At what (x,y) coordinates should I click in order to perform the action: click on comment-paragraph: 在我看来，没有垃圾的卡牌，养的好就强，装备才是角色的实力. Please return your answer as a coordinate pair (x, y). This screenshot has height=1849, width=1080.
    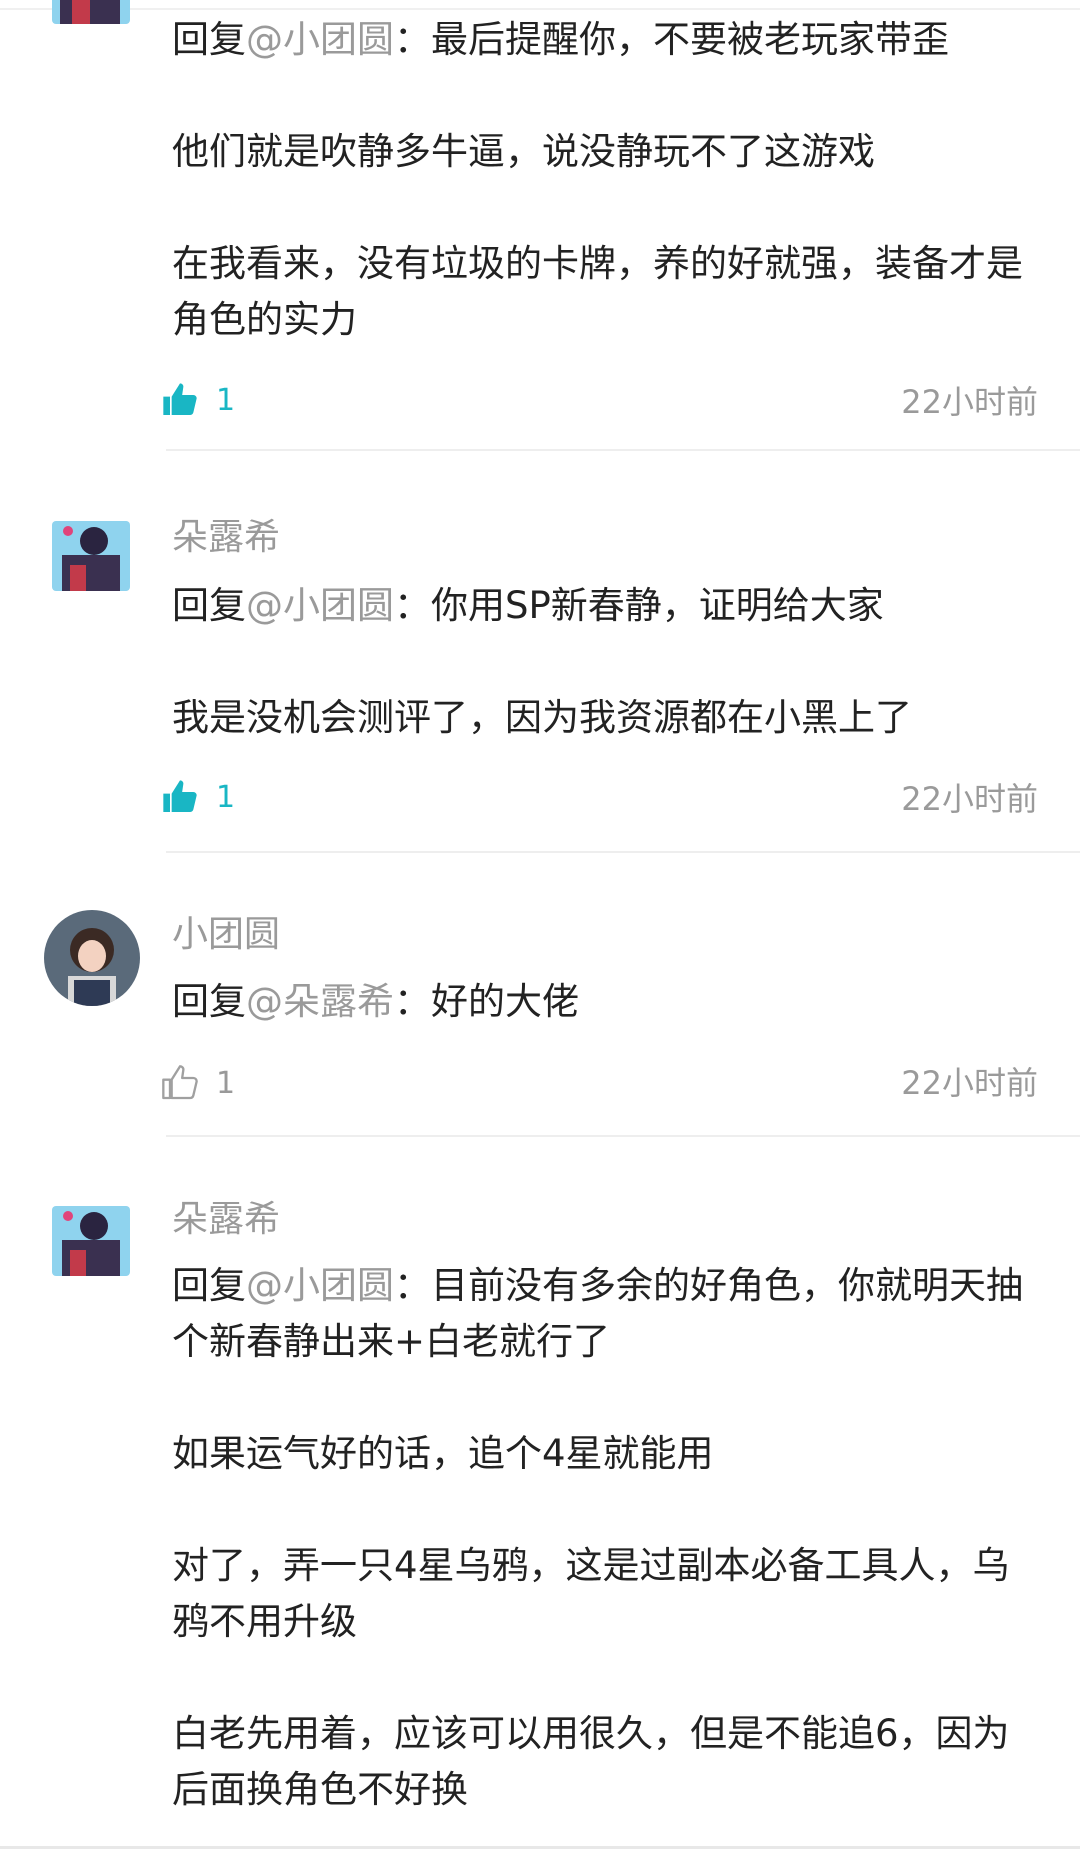
    Looking at the image, I should click on (597, 291).